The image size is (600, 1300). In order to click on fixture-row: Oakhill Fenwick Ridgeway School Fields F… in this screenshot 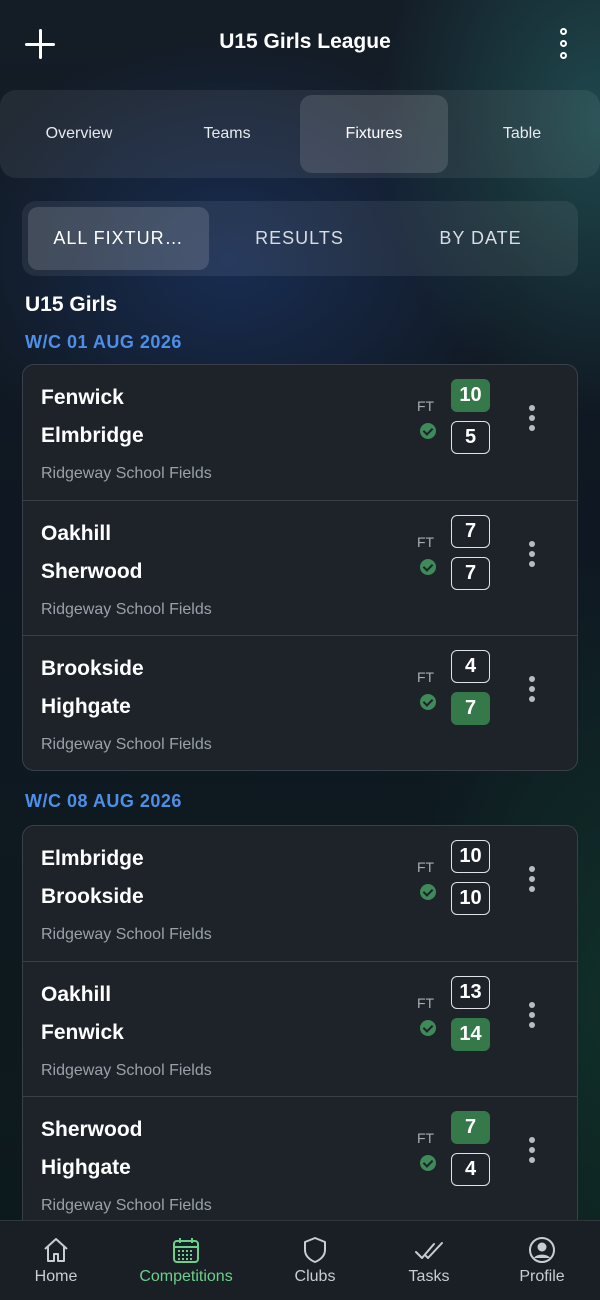, I will do `click(300, 1028)`.